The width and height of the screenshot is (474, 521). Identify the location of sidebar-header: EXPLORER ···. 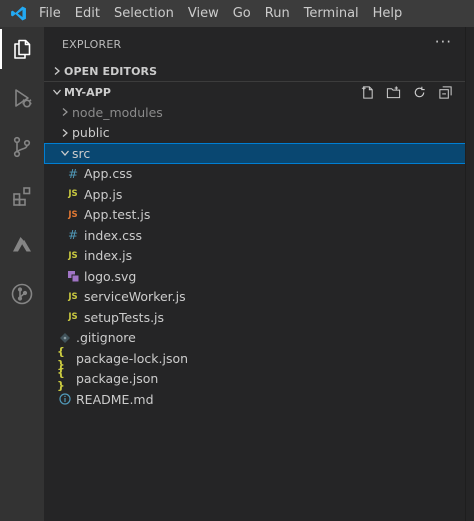
(255, 43).